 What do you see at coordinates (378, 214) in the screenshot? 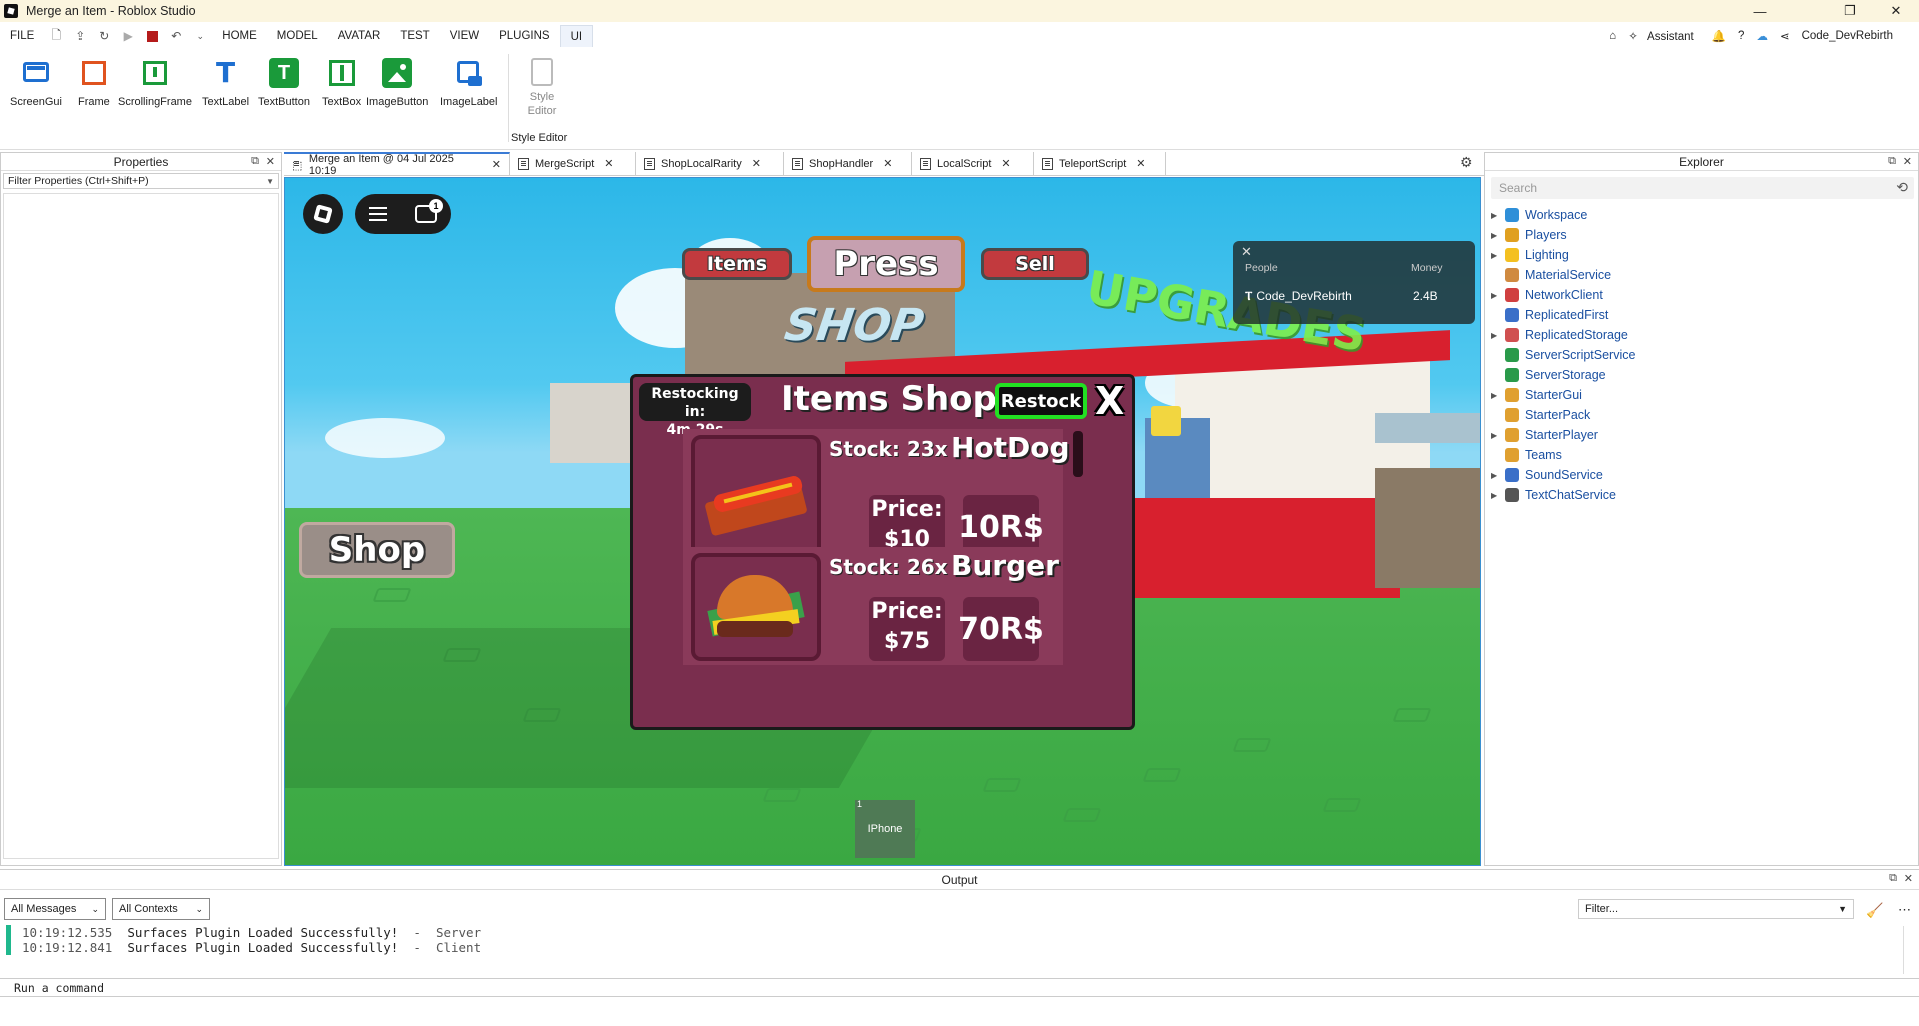
I see `hamburger-menu-icon` at bounding box center [378, 214].